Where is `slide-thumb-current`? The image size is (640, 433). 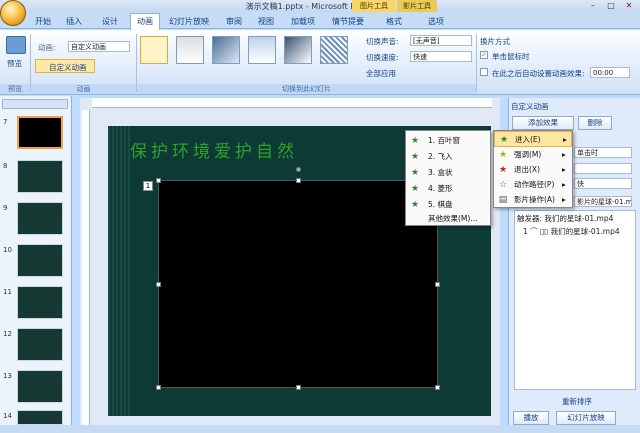 slide-thumb-current is located at coordinates (40, 132).